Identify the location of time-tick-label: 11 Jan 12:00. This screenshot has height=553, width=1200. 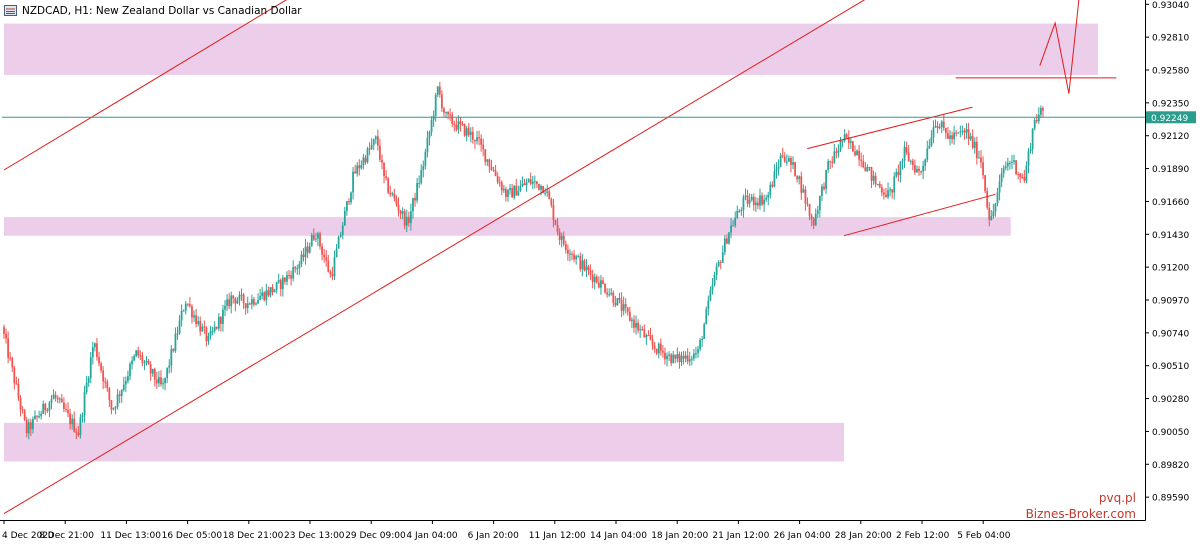
(557, 536).